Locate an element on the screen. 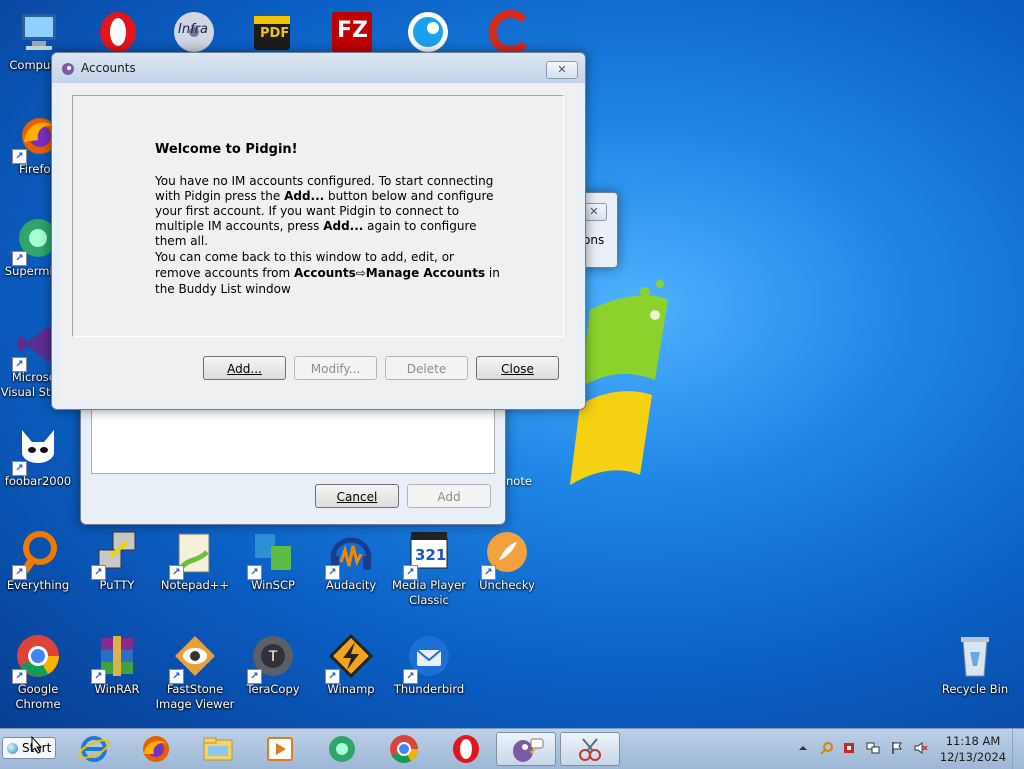 This screenshot has height=769, width=1024. desktop-icon-winamp: ↗ Winamp is located at coordinates (351, 664).